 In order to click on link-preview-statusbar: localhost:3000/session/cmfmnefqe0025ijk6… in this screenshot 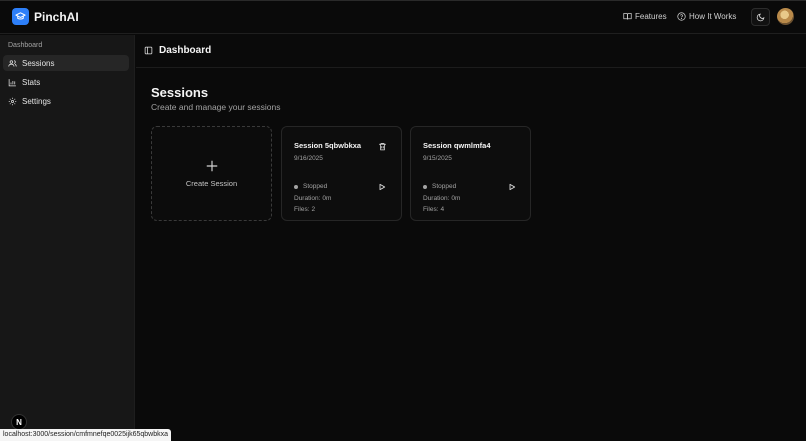, I will do `click(85, 435)`.